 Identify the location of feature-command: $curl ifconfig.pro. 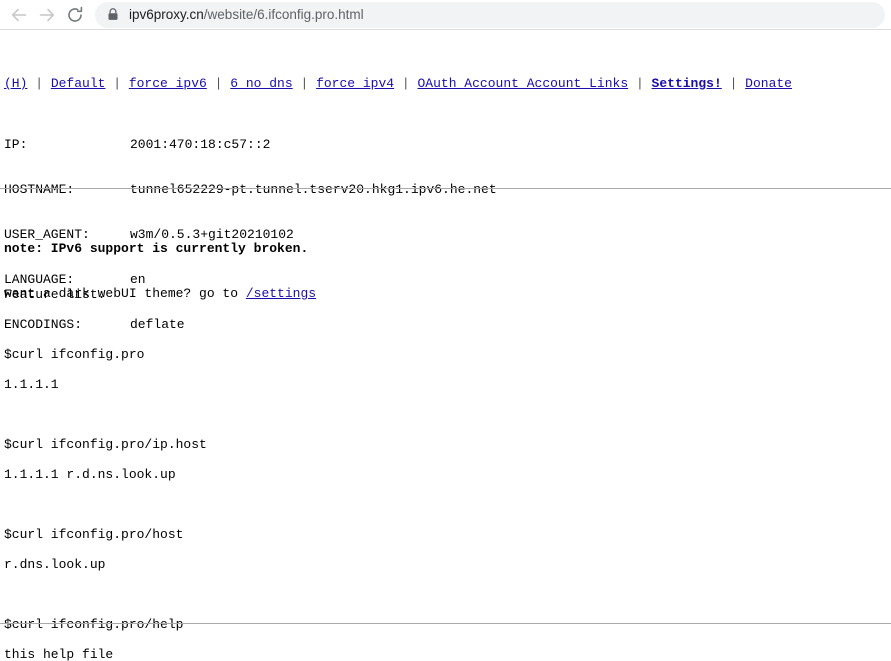
(74, 354).